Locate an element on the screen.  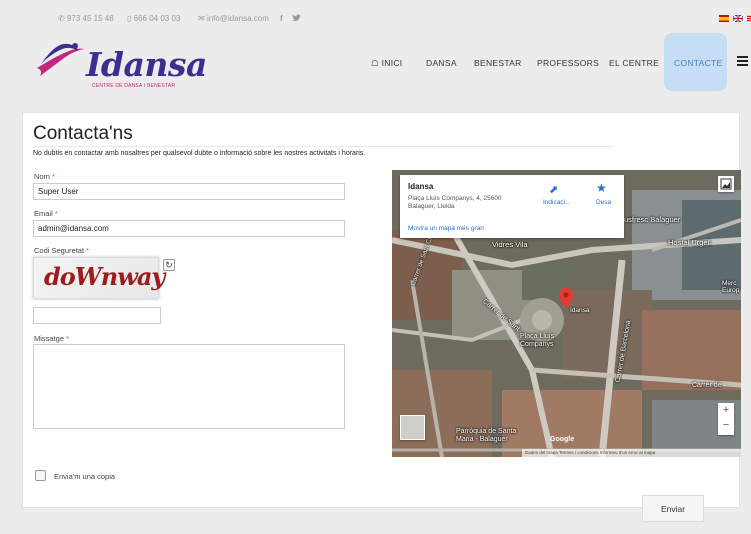
nav-label-inici: INICI is located at coordinates (392, 63).